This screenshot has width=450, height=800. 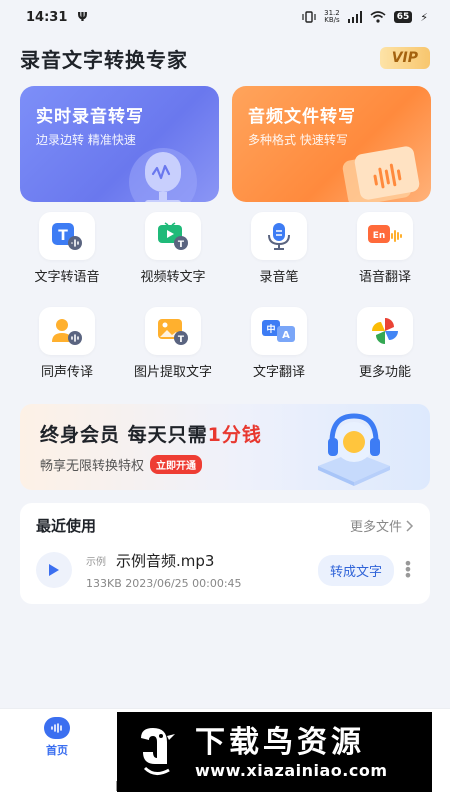 What do you see at coordinates (403, 17) in the screenshot?
I see `battery-level: 65` at bounding box center [403, 17].